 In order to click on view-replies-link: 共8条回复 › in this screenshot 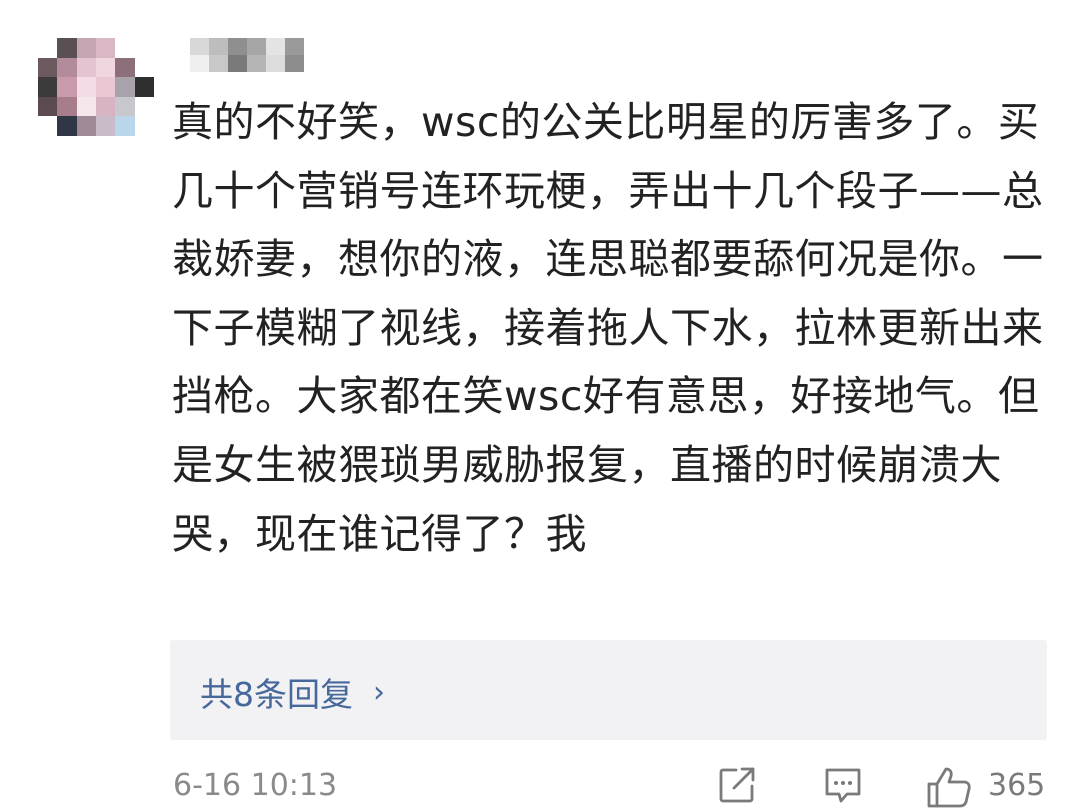, I will do `click(292, 692)`.